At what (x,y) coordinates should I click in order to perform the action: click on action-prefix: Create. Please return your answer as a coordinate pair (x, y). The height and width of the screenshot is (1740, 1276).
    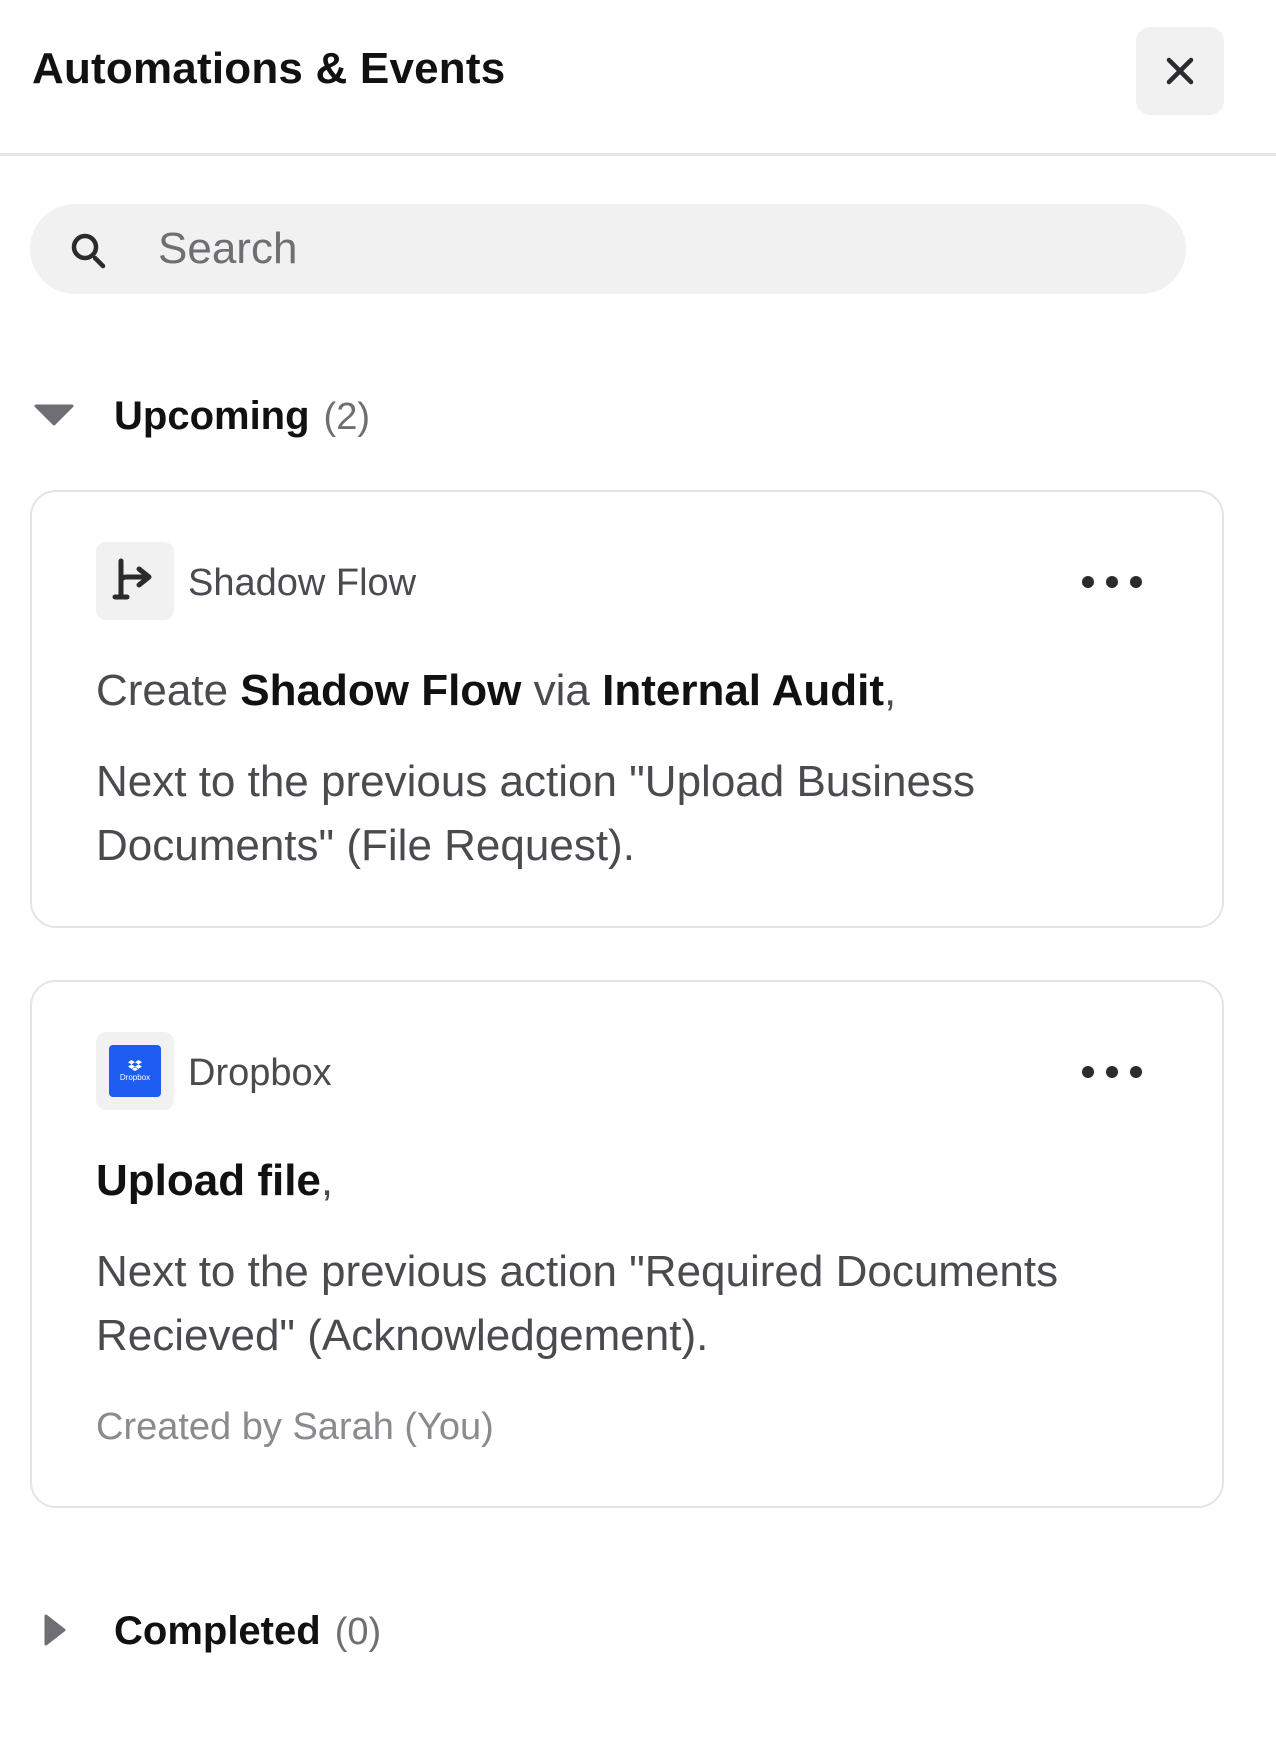
    Looking at the image, I should click on (168, 690).